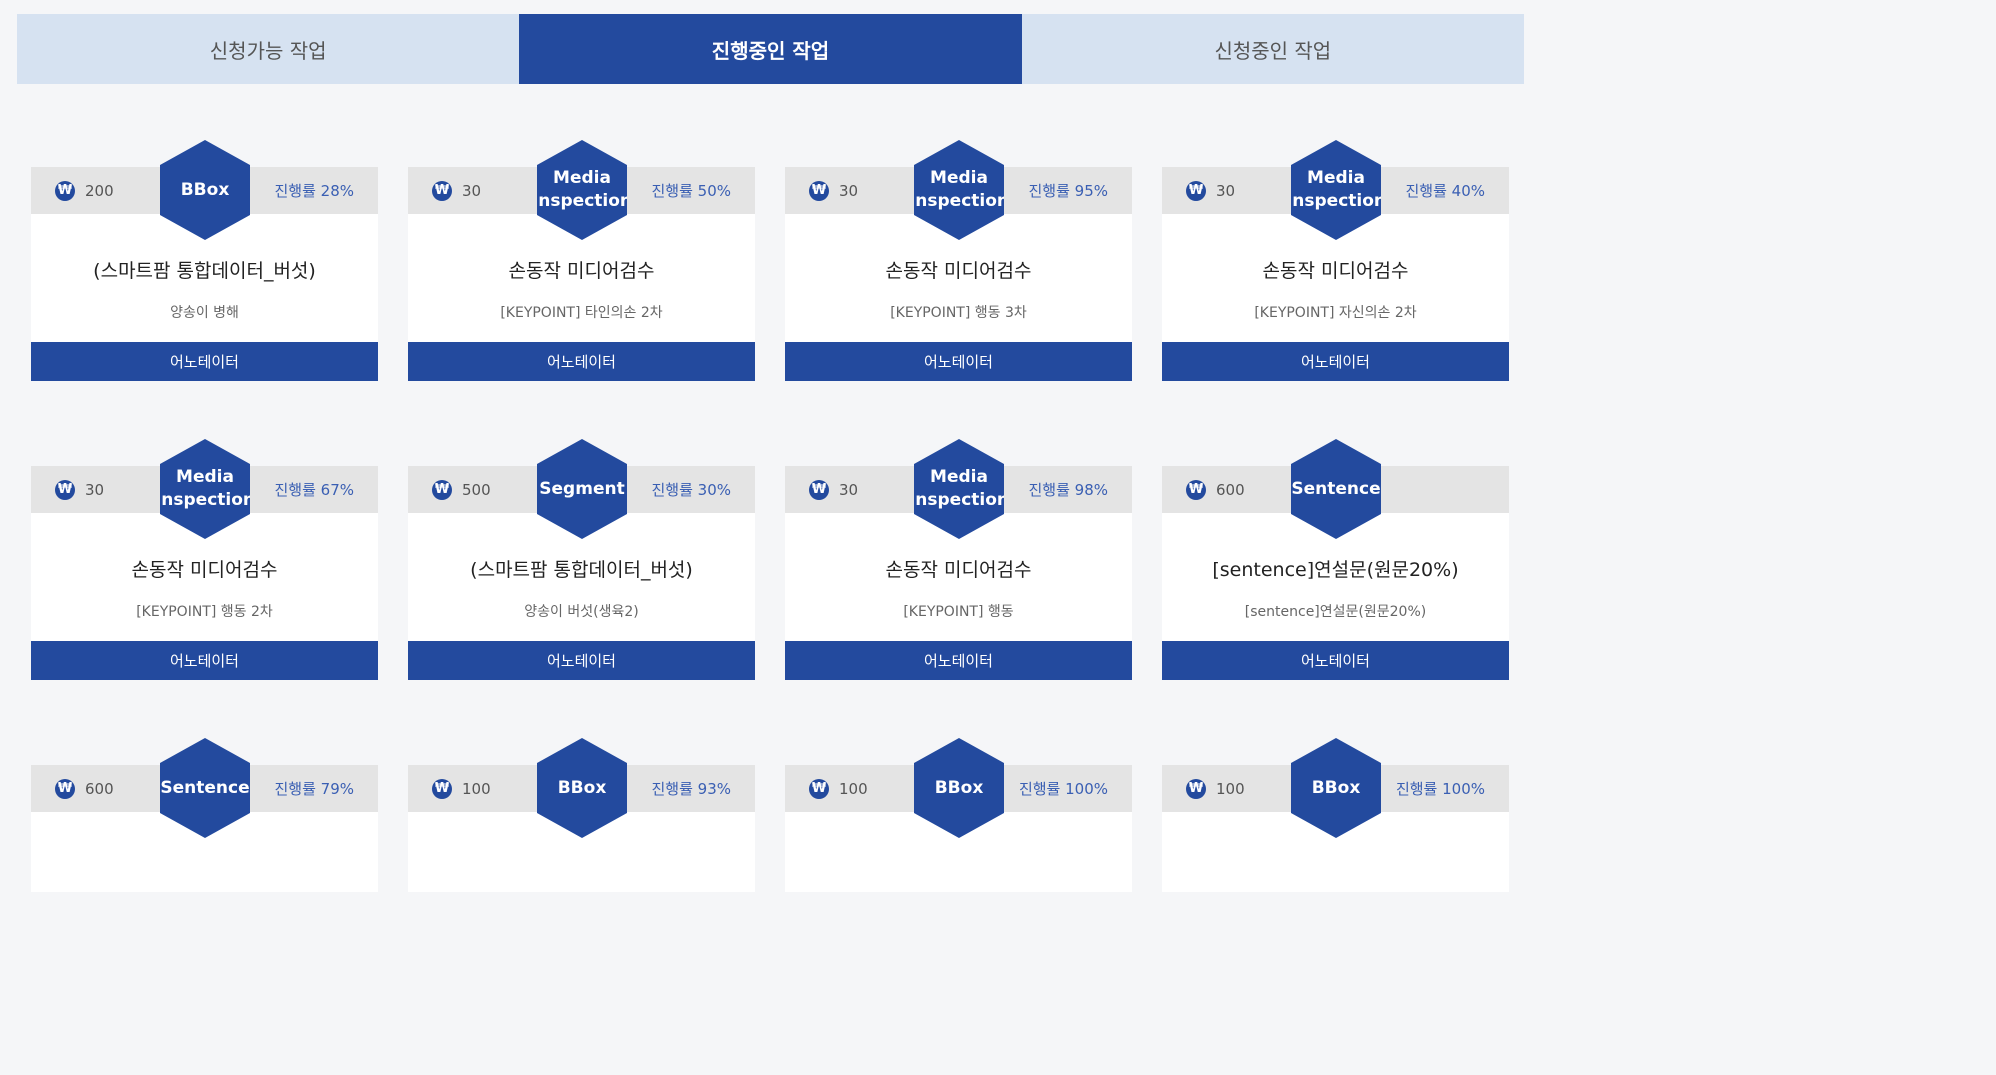 This screenshot has width=1996, height=1075. Describe the element at coordinates (1068, 191) in the screenshot. I see `progress-rate: 진행률 95%` at that location.